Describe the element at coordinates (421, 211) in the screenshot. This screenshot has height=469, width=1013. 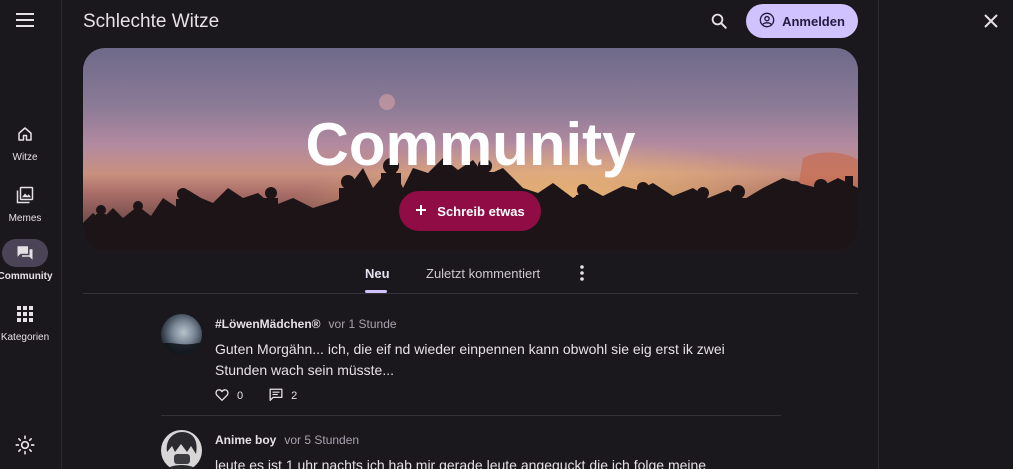
I see `plus-icon` at that location.